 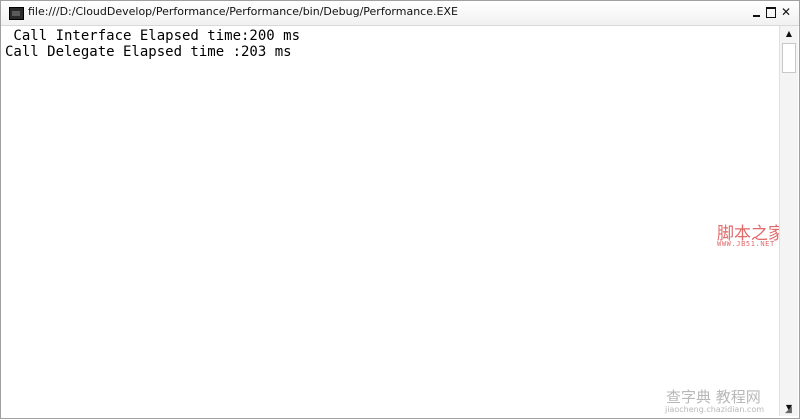 What do you see at coordinates (153, 36) in the screenshot?
I see `console-line: Call Interface Elapsed time:200 ms` at bounding box center [153, 36].